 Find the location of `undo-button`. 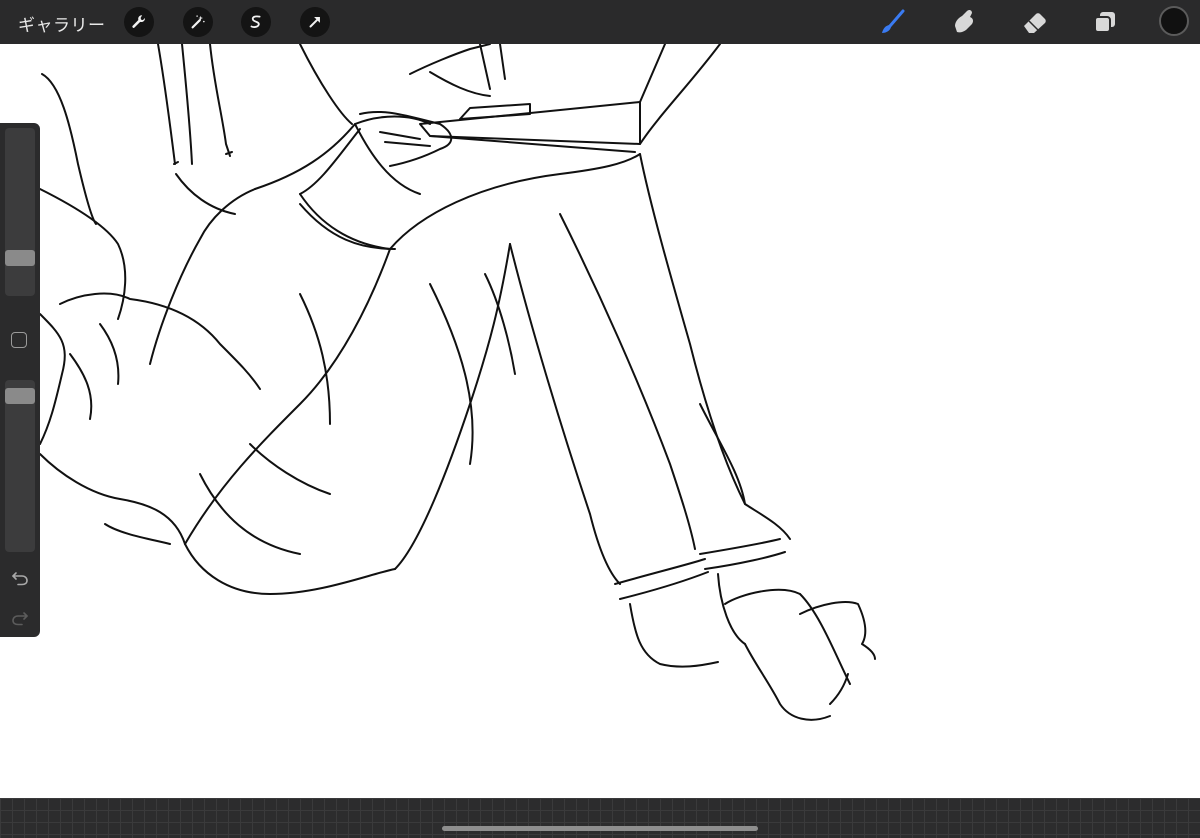

undo-button is located at coordinates (20, 578).